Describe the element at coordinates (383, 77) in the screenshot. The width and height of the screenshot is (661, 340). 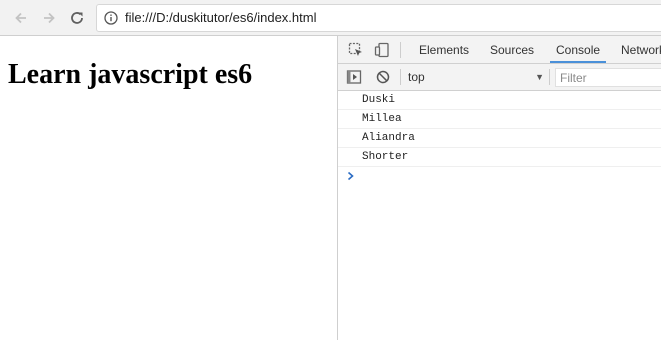
I see `clear-console-icon` at that location.